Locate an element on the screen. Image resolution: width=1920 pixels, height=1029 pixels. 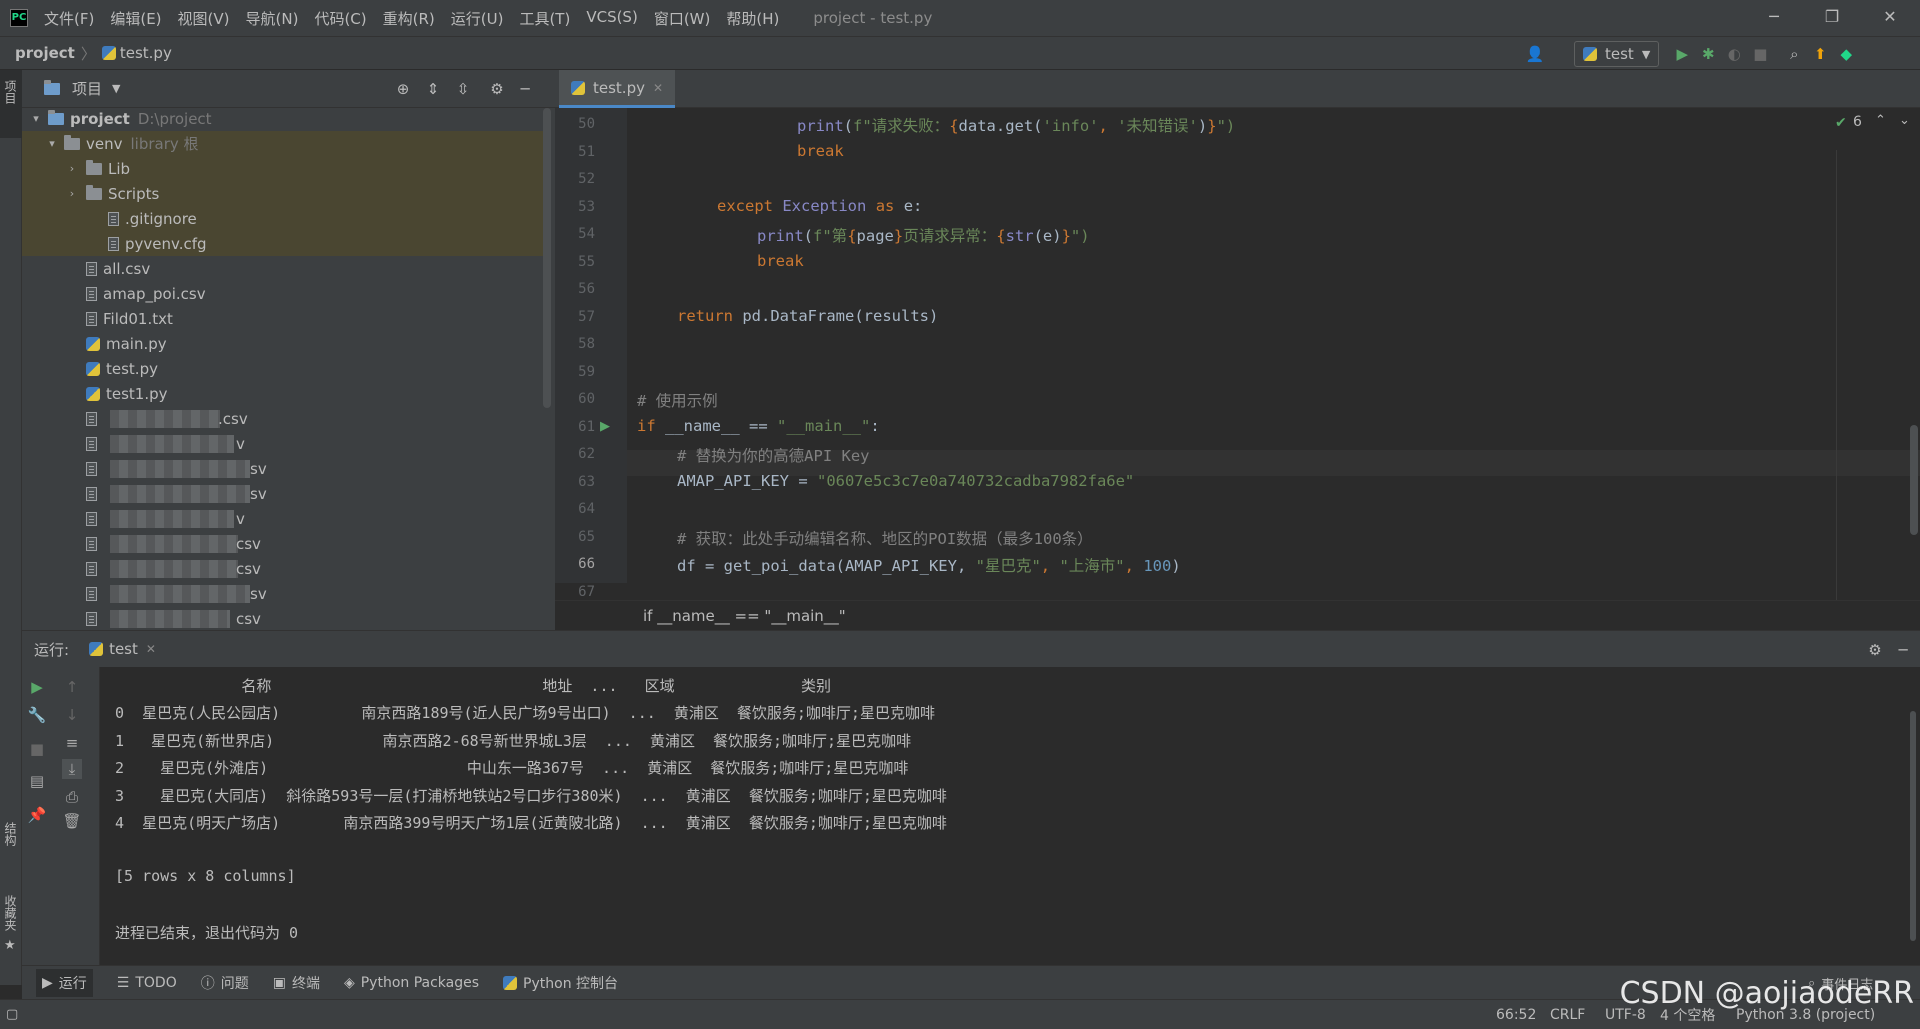
code-line-62: # 替换为你的高德API Key is located at coordinates (773, 455).